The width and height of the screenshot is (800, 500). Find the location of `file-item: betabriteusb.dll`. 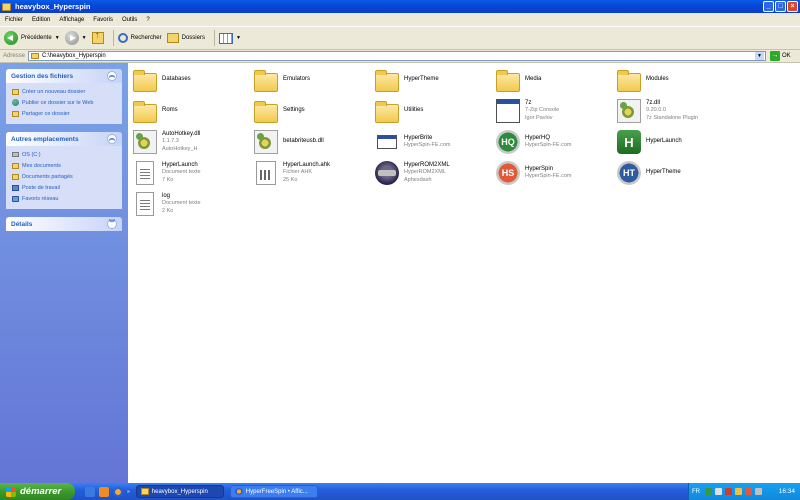

file-item: betabriteusb.dll is located at coordinates (313, 142).